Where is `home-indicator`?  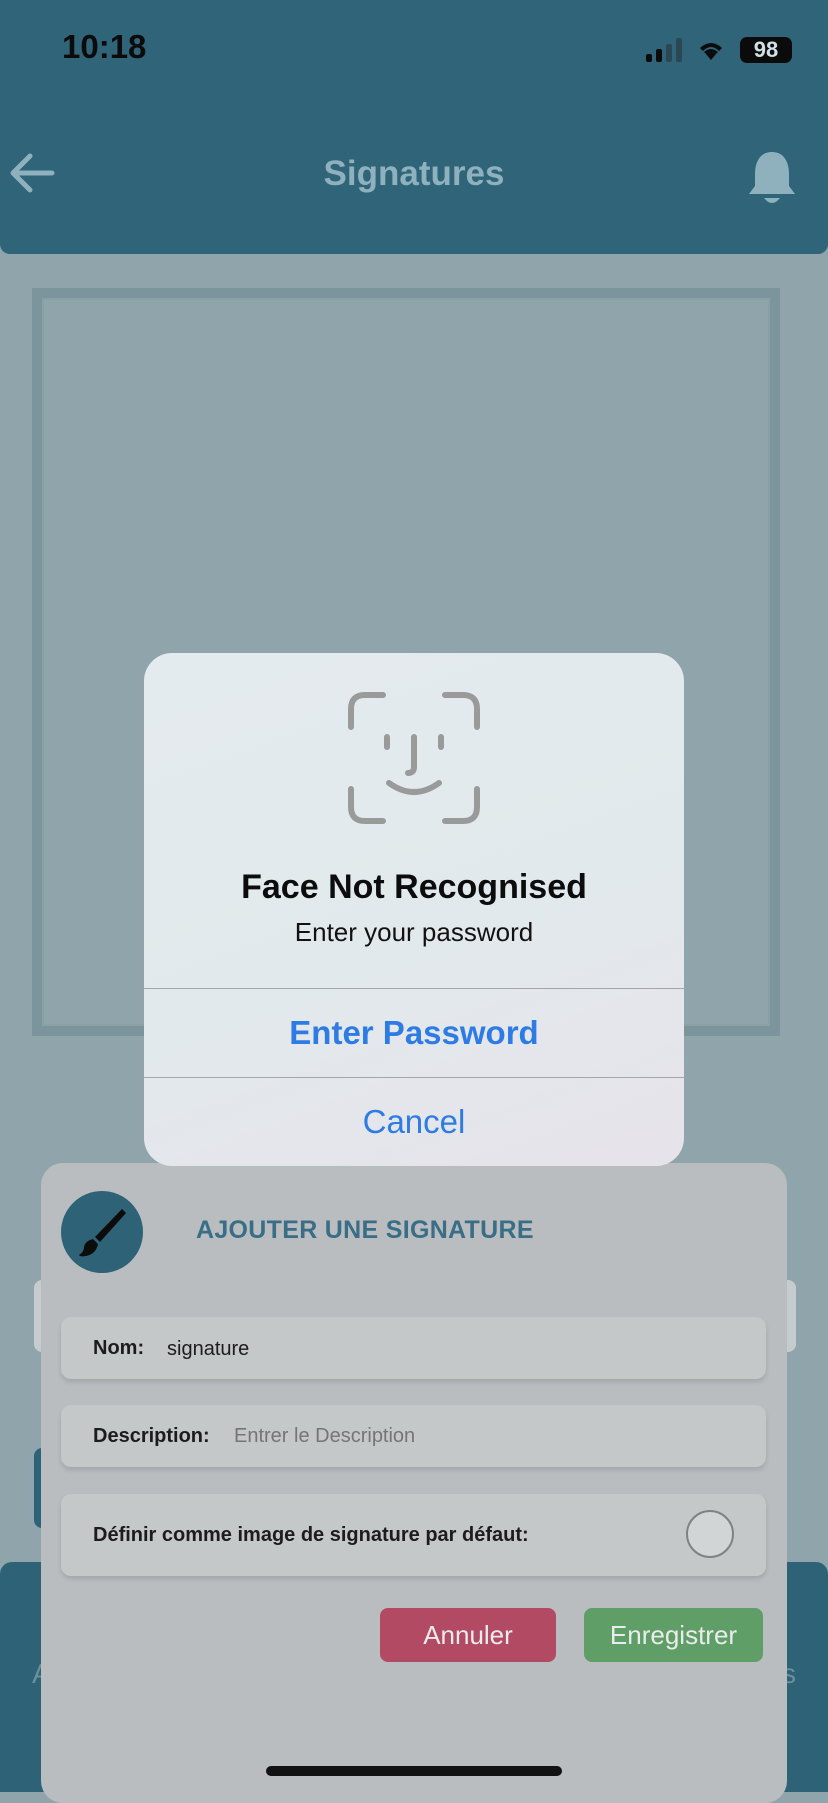
home-indicator is located at coordinates (414, 1771).